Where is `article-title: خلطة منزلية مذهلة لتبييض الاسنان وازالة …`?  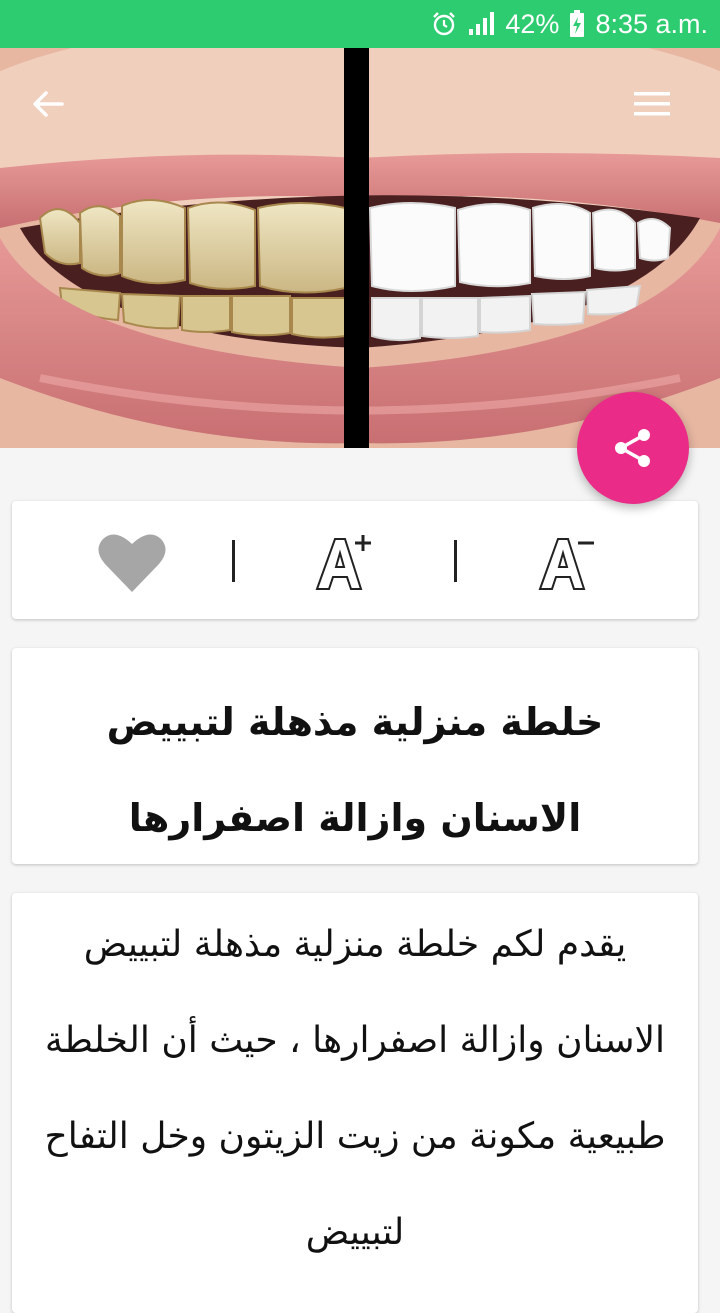 article-title: خلطة منزلية مذهلة لتبييض الاسنان وازالة … is located at coordinates (355, 770).